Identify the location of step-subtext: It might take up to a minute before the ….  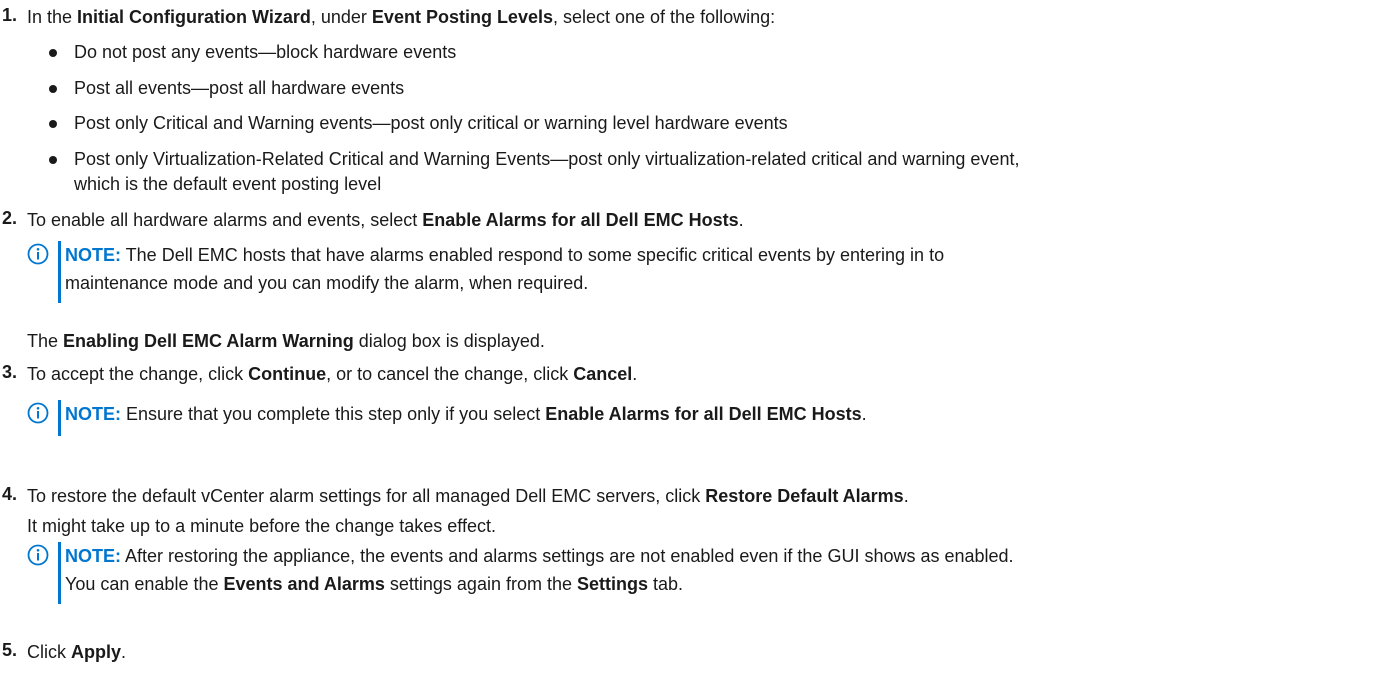
(261, 526).